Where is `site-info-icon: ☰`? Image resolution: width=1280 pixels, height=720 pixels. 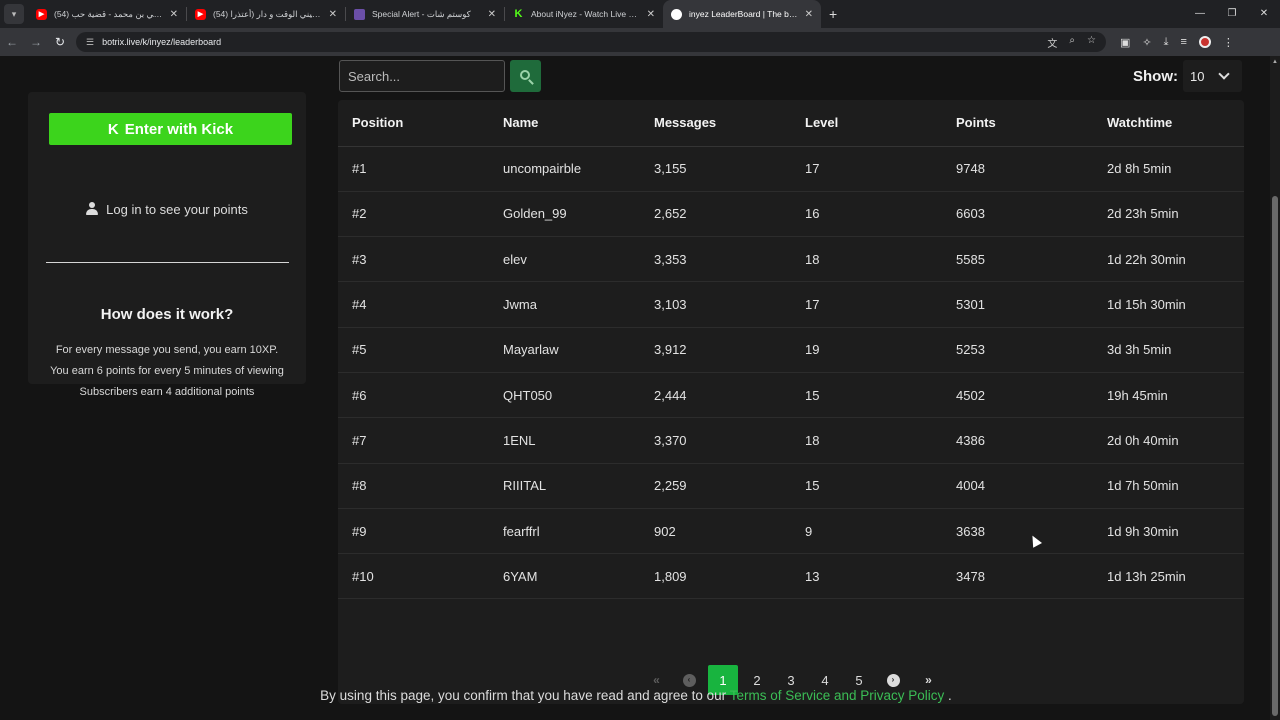 site-info-icon: ☰ is located at coordinates (90, 42).